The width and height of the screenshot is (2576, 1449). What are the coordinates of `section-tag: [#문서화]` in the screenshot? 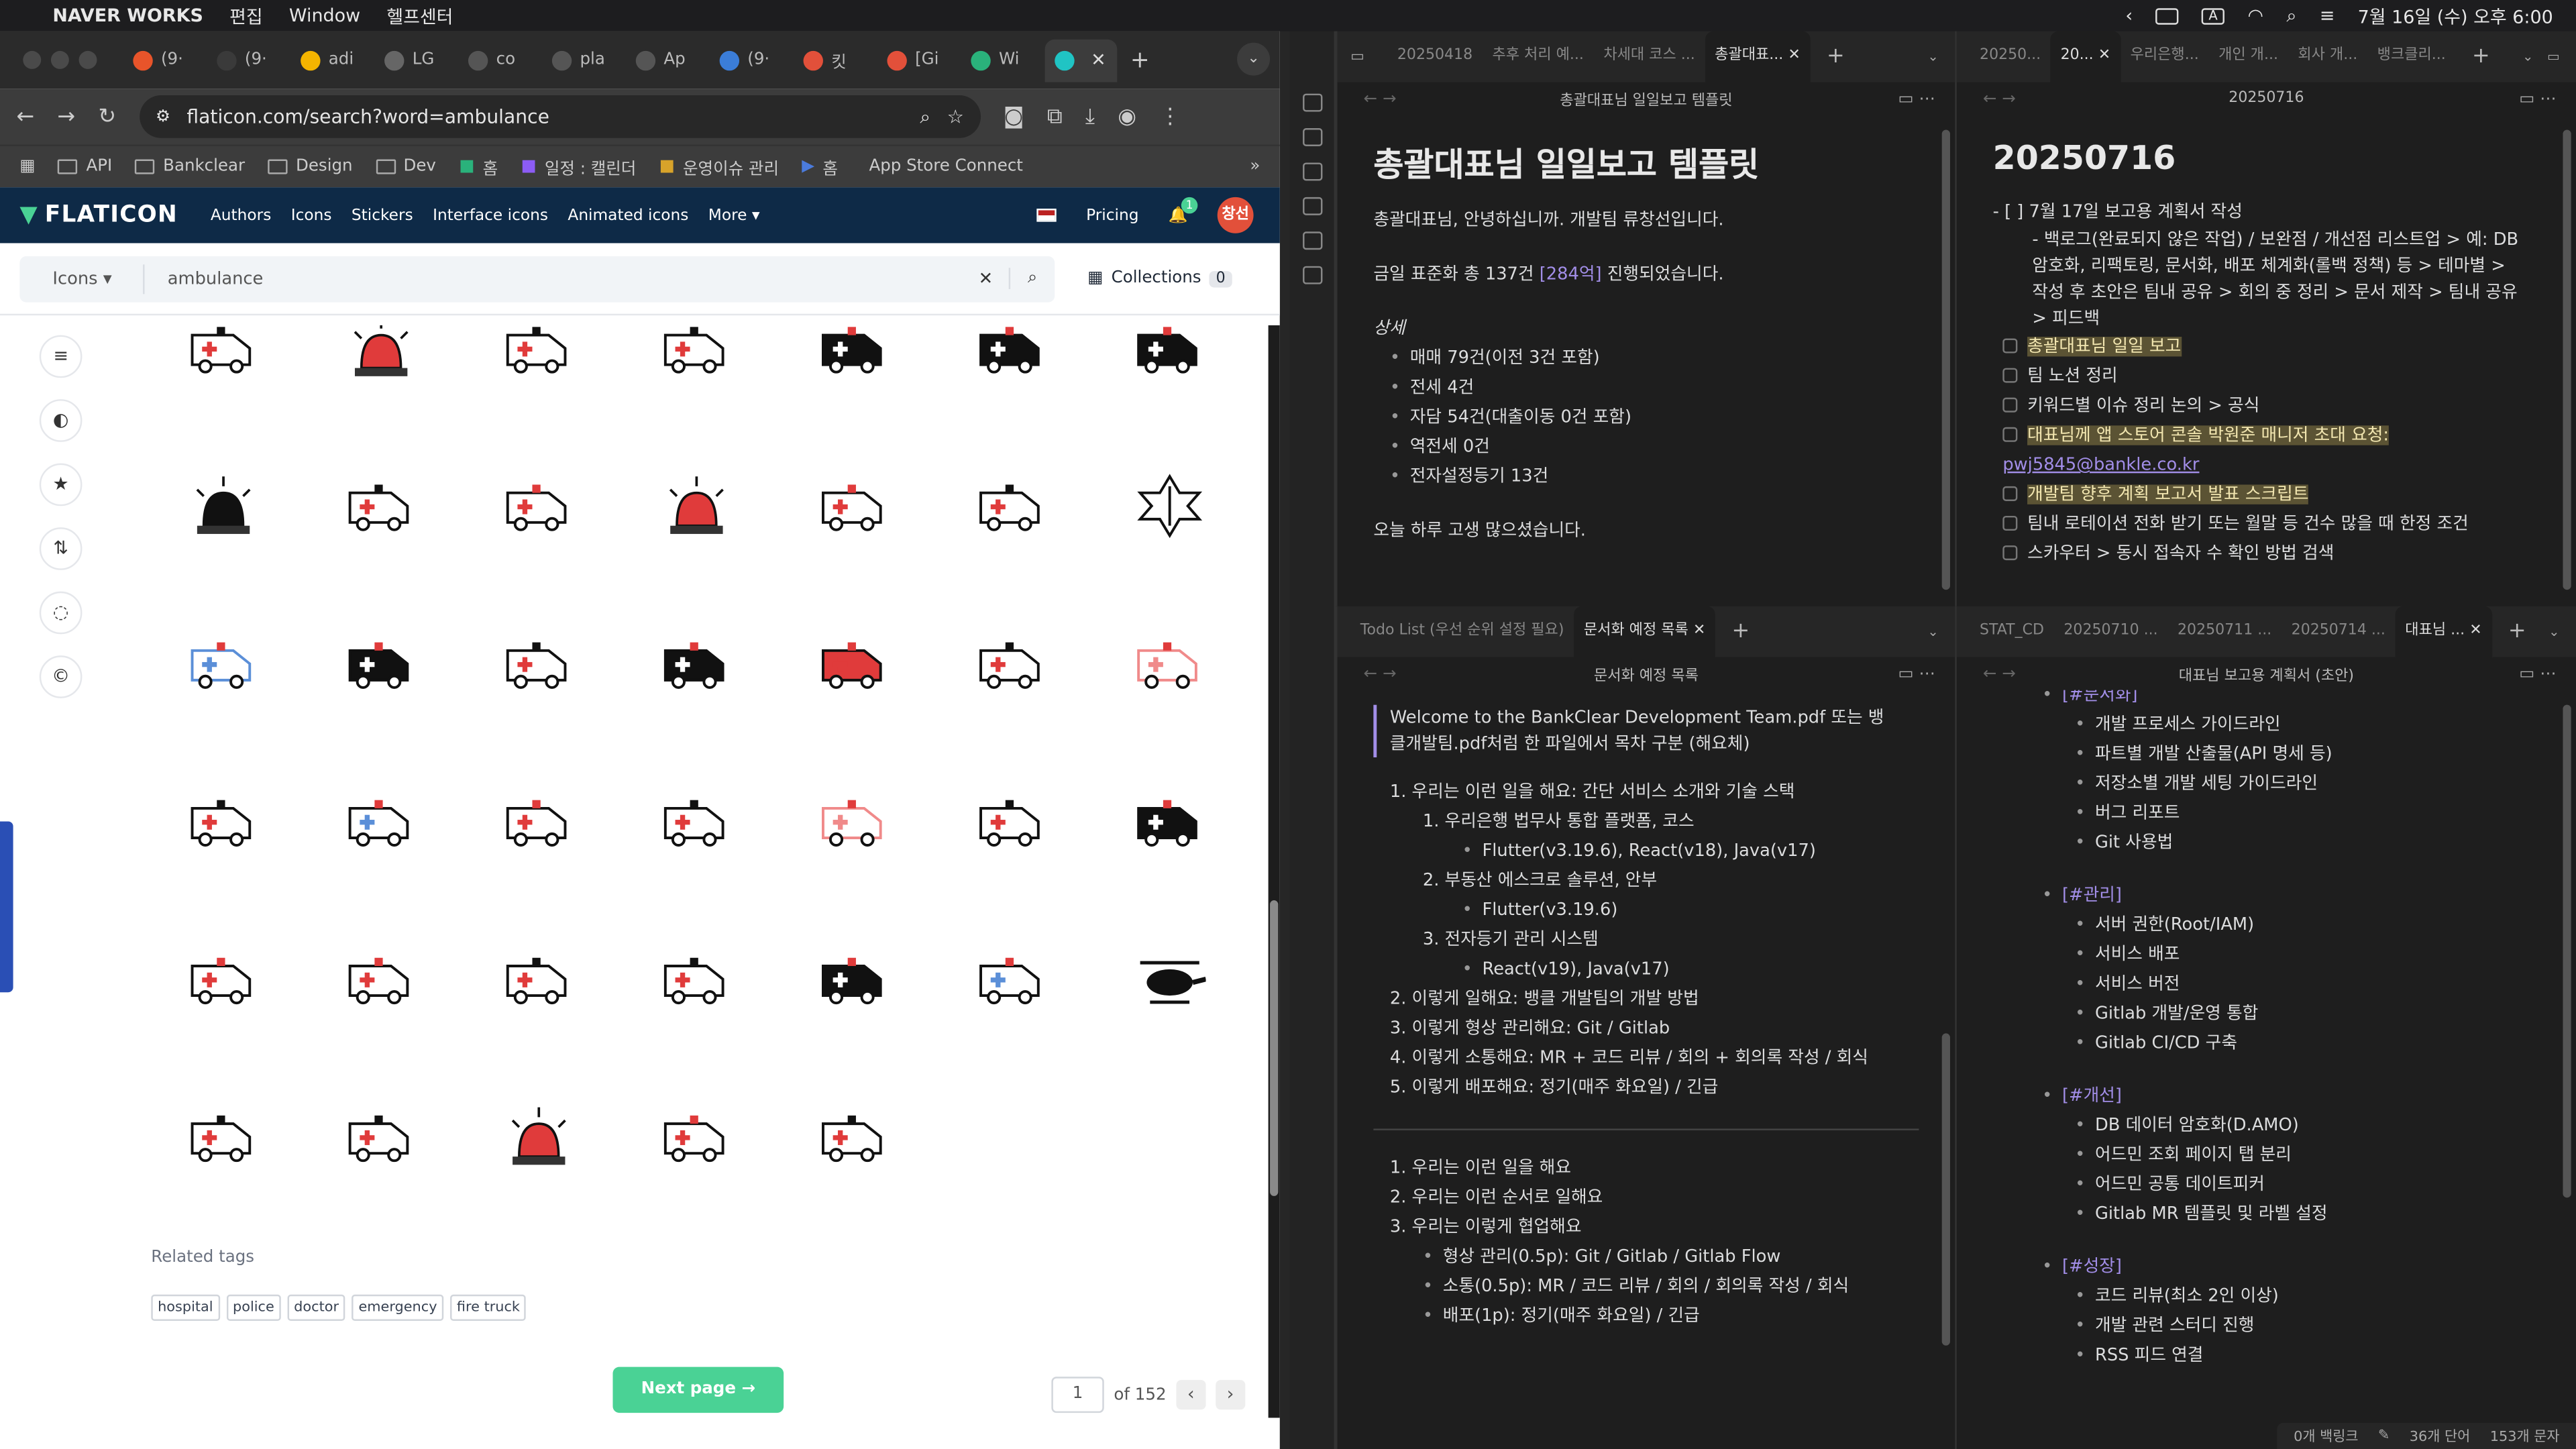 It's located at (2309, 700).